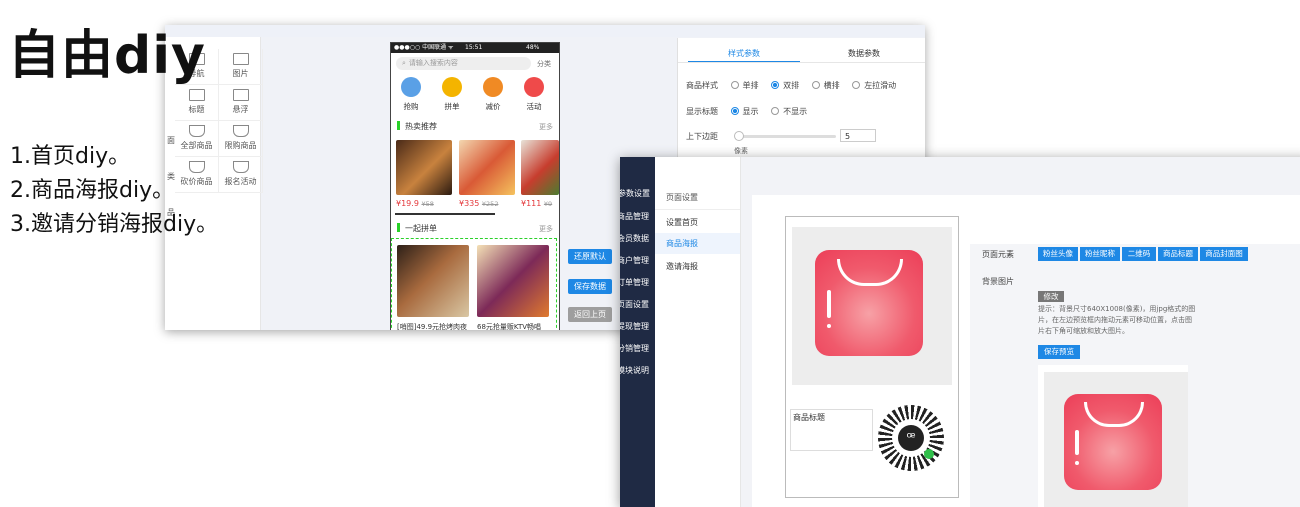 The width and height of the screenshot is (1300, 507). What do you see at coordinates (791, 85) in the screenshot?
I see `style-row: 商品样式 单排 双排 横排 左拉滑动` at bounding box center [791, 85].